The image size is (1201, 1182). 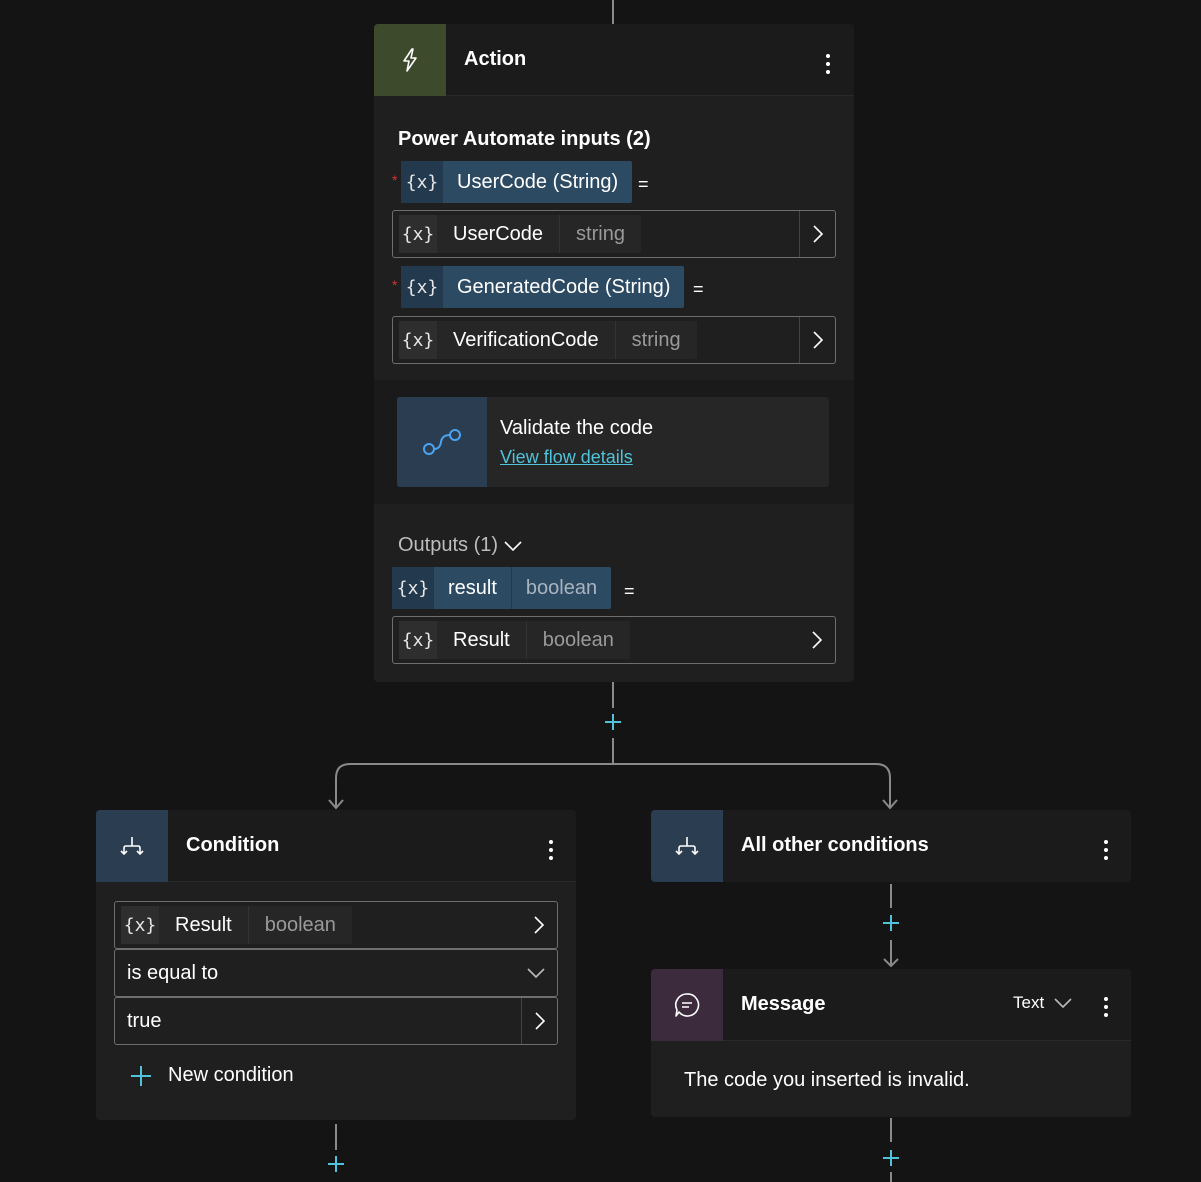 I want to click on other-conditions-card: All other conditions, so click(x=891, y=846).